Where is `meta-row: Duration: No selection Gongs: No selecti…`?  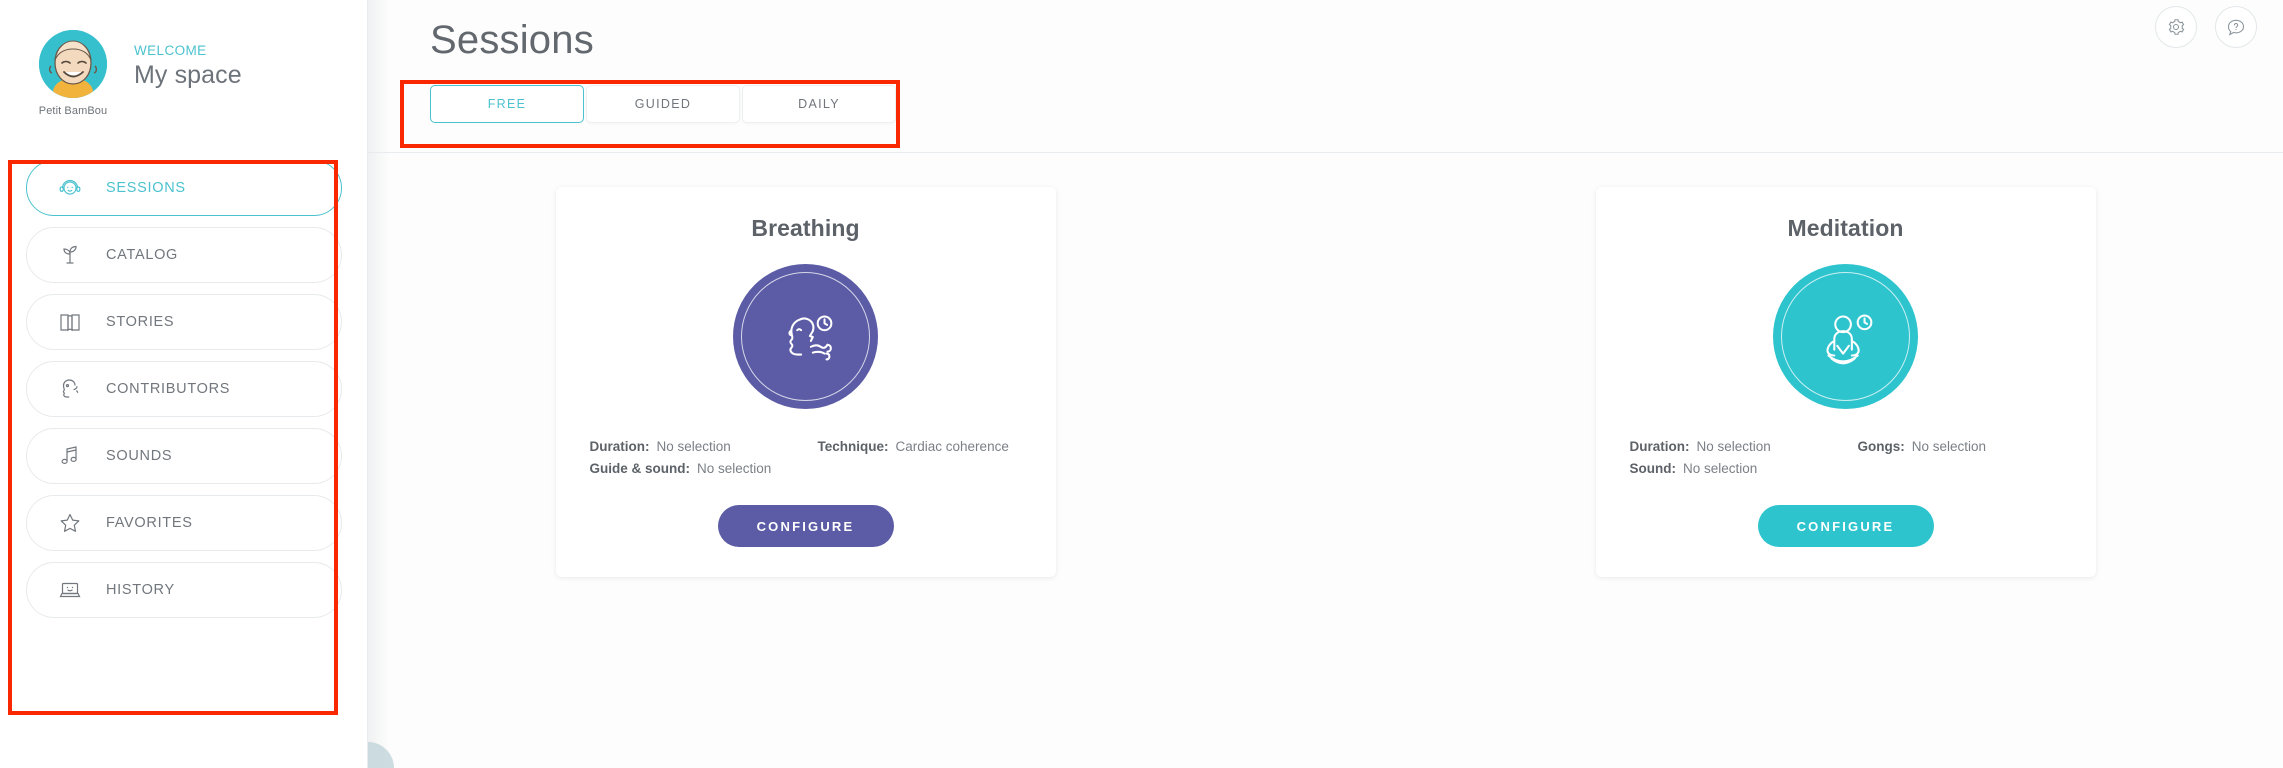
meta-row: Duration: No selection Gongs: No selecti… is located at coordinates (1846, 446).